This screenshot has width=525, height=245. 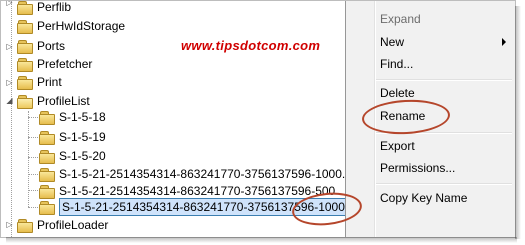 I want to click on tree-item-perflib: Perflib, so click(x=44, y=8).